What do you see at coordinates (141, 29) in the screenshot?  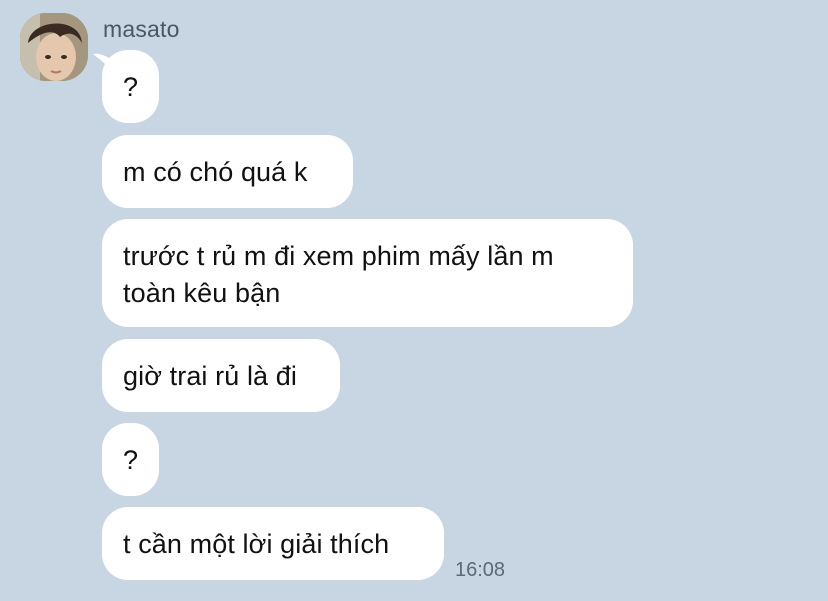 I see `sender-name: masato` at bounding box center [141, 29].